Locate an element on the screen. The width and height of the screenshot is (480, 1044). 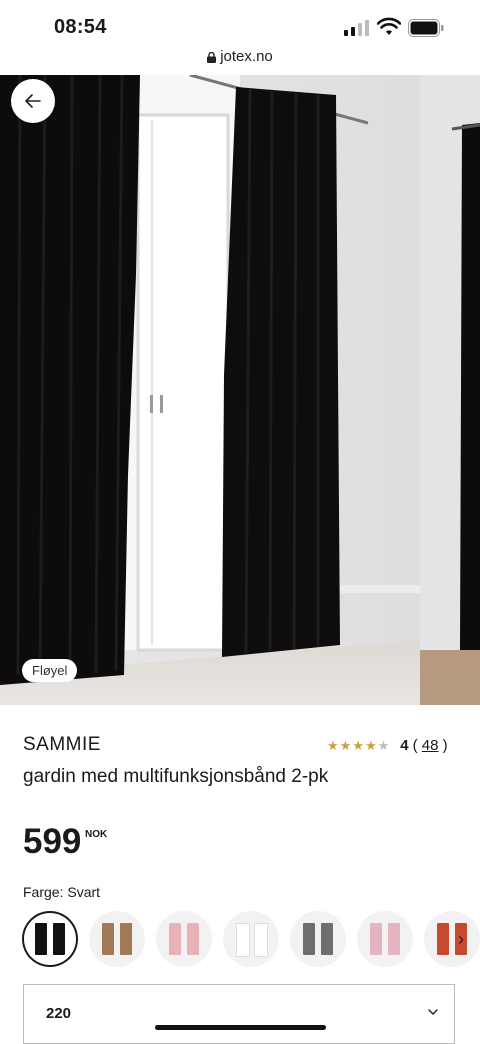
product-name: gardin med multifunksjonsbånd 2-pk is located at coordinates (176, 776).